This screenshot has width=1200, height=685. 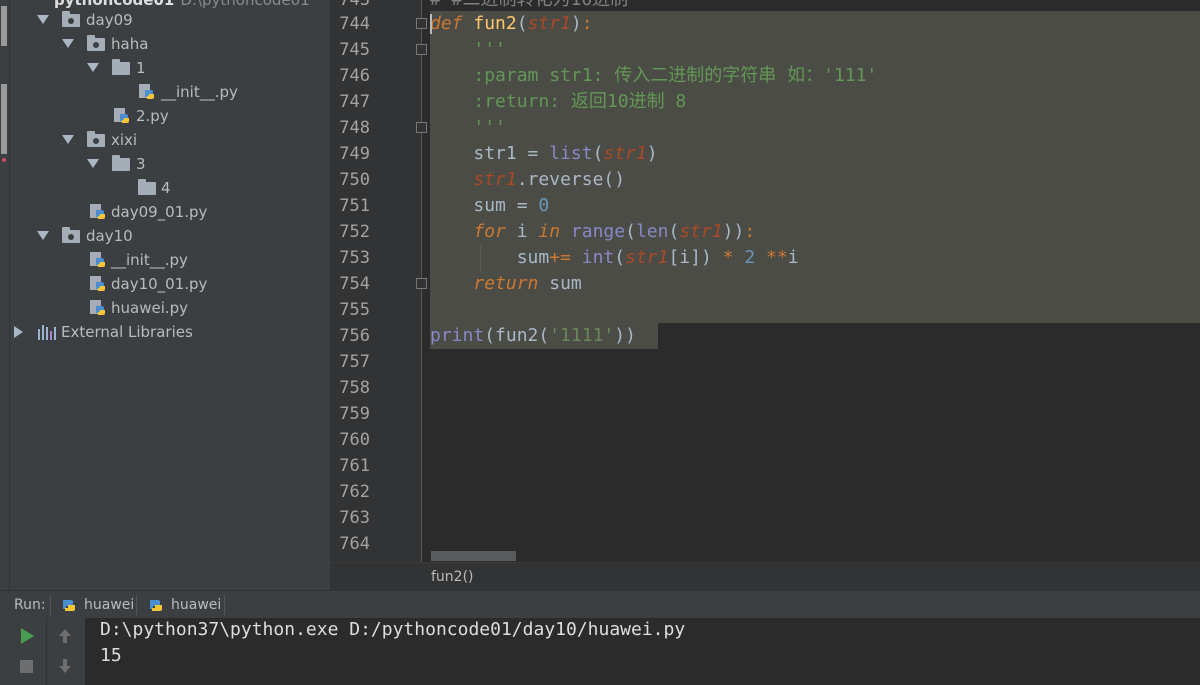 I want to click on code-line-749: str1 = list(str1), so click(x=565, y=153).